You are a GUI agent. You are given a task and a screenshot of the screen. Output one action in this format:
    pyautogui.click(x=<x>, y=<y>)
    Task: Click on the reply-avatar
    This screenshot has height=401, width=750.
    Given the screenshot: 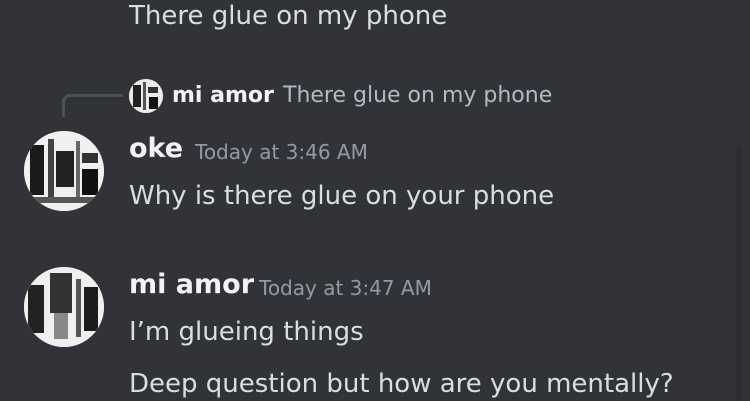 What is the action you would take?
    pyautogui.click(x=146, y=96)
    